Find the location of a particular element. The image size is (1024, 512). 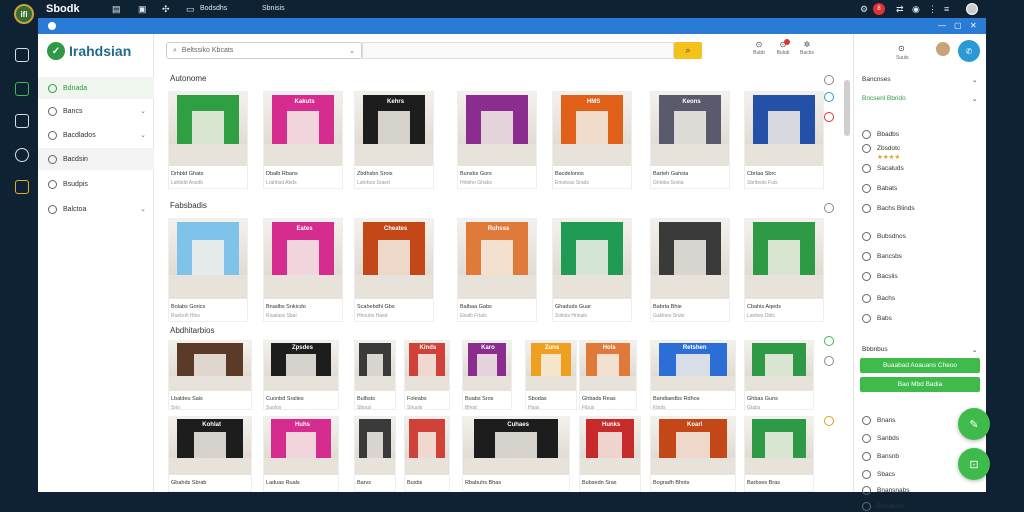

product-card: Cbahis Aqeds Lanbes Dbls is located at coordinates (784, 270).